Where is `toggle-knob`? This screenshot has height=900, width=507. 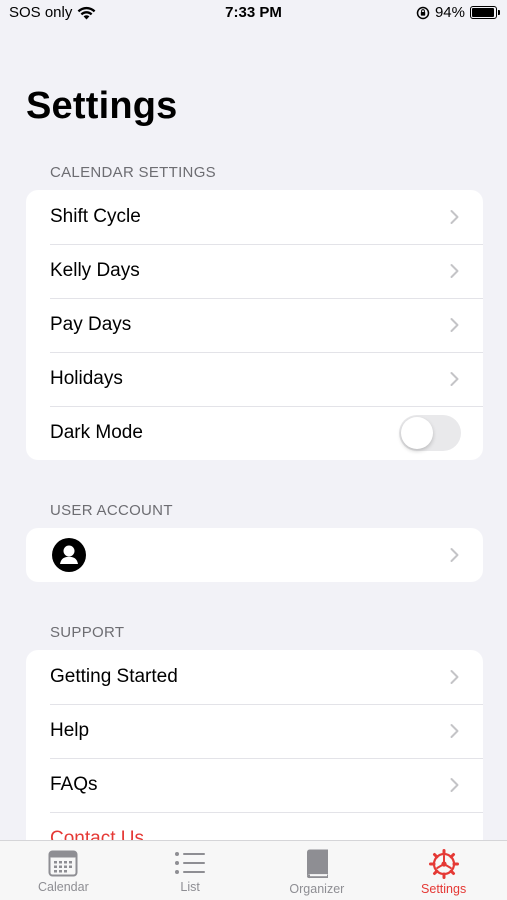 toggle-knob is located at coordinates (417, 433).